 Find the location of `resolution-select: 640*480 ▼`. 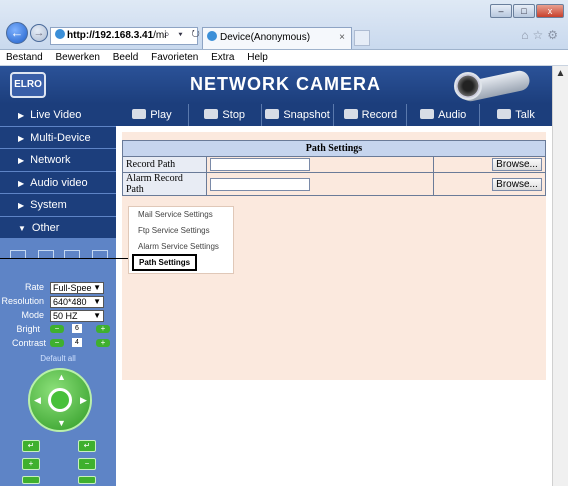

resolution-select: 640*480 ▼ is located at coordinates (77, 302).